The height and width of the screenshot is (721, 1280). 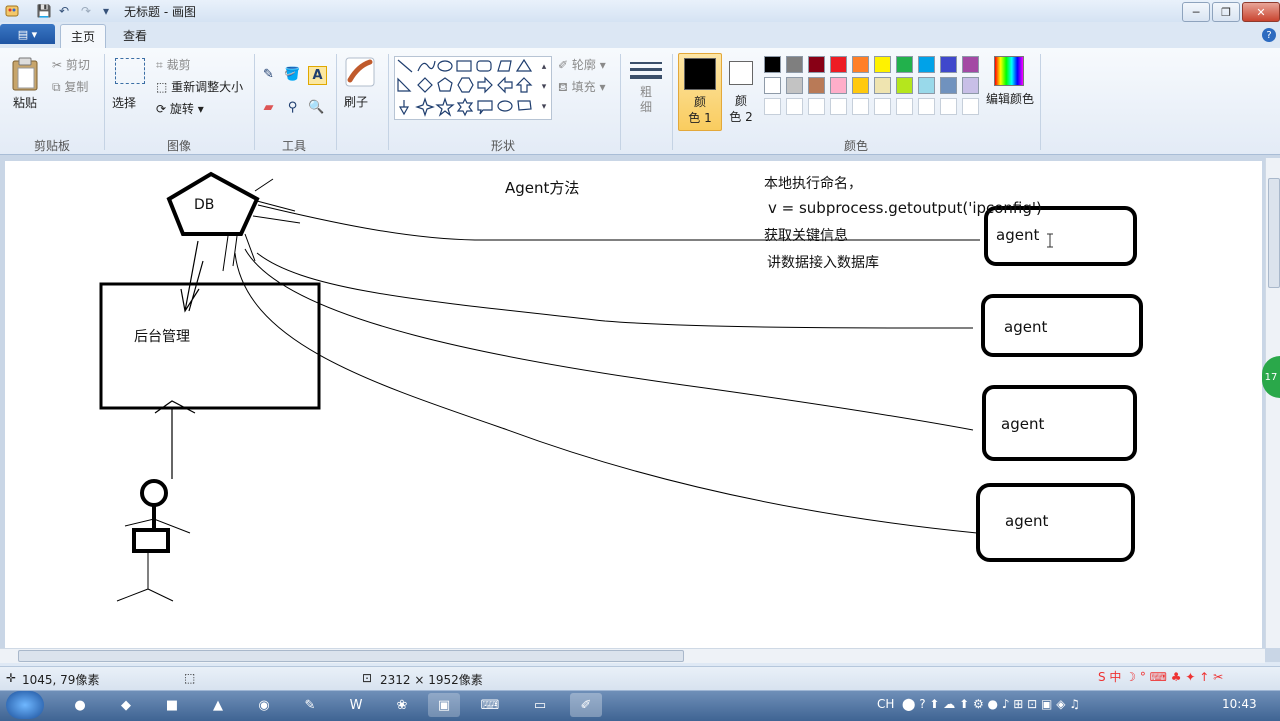 What do you see at coordinates (86, 11) in the screenshot?
I see `redo-icon: ↷` at bounding box center [86, 11].